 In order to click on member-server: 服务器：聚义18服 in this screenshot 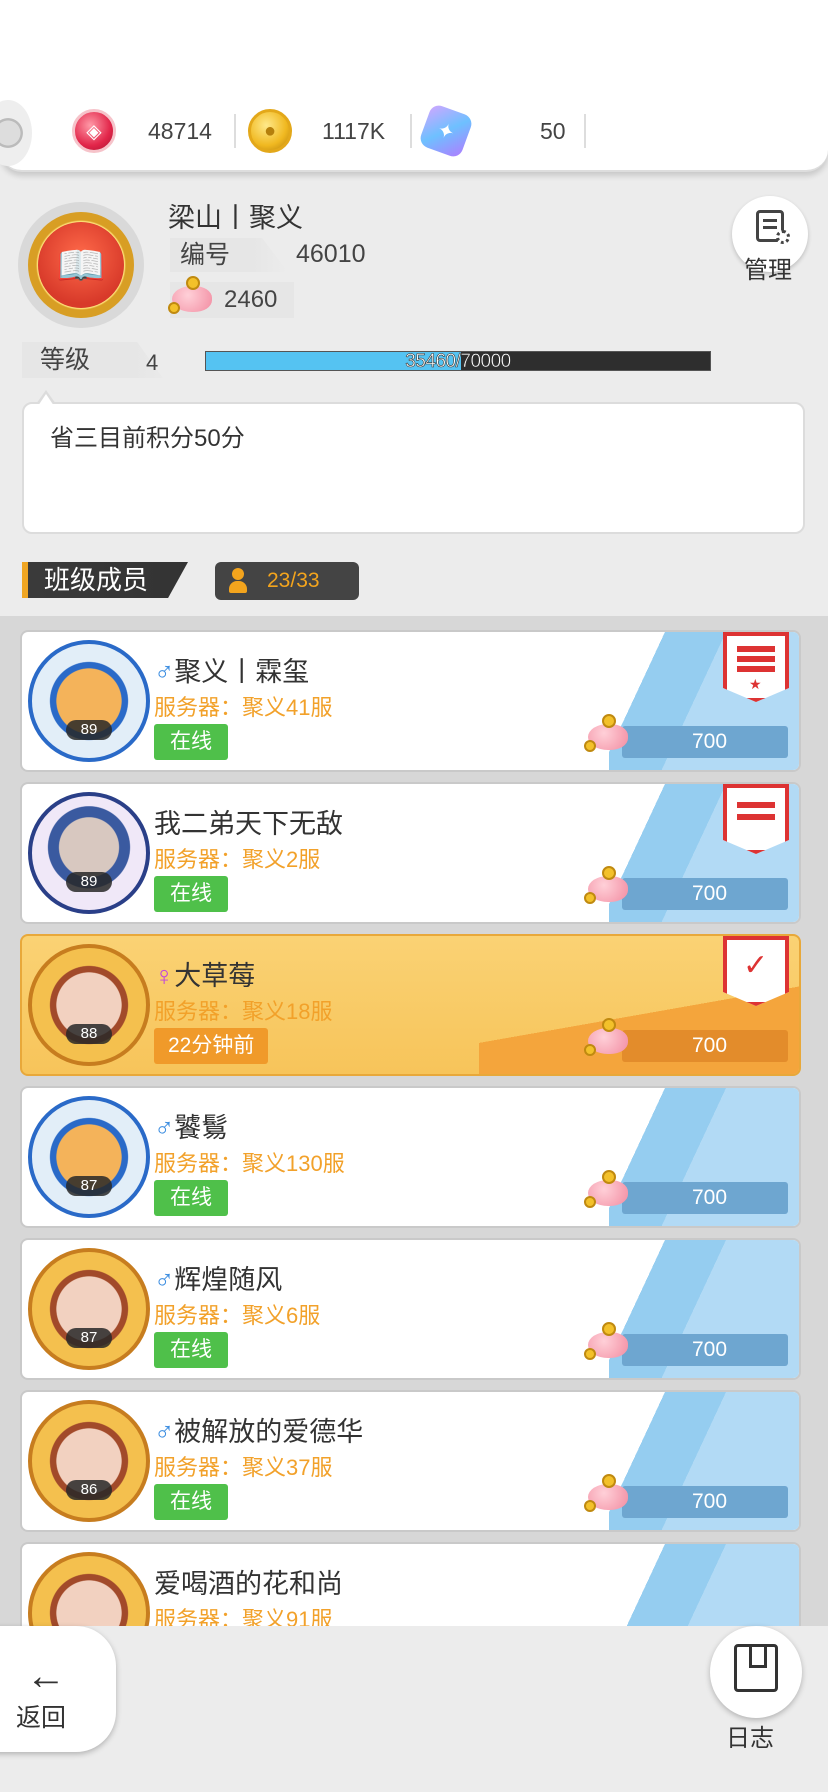, I will do `click(243, 1011)`.